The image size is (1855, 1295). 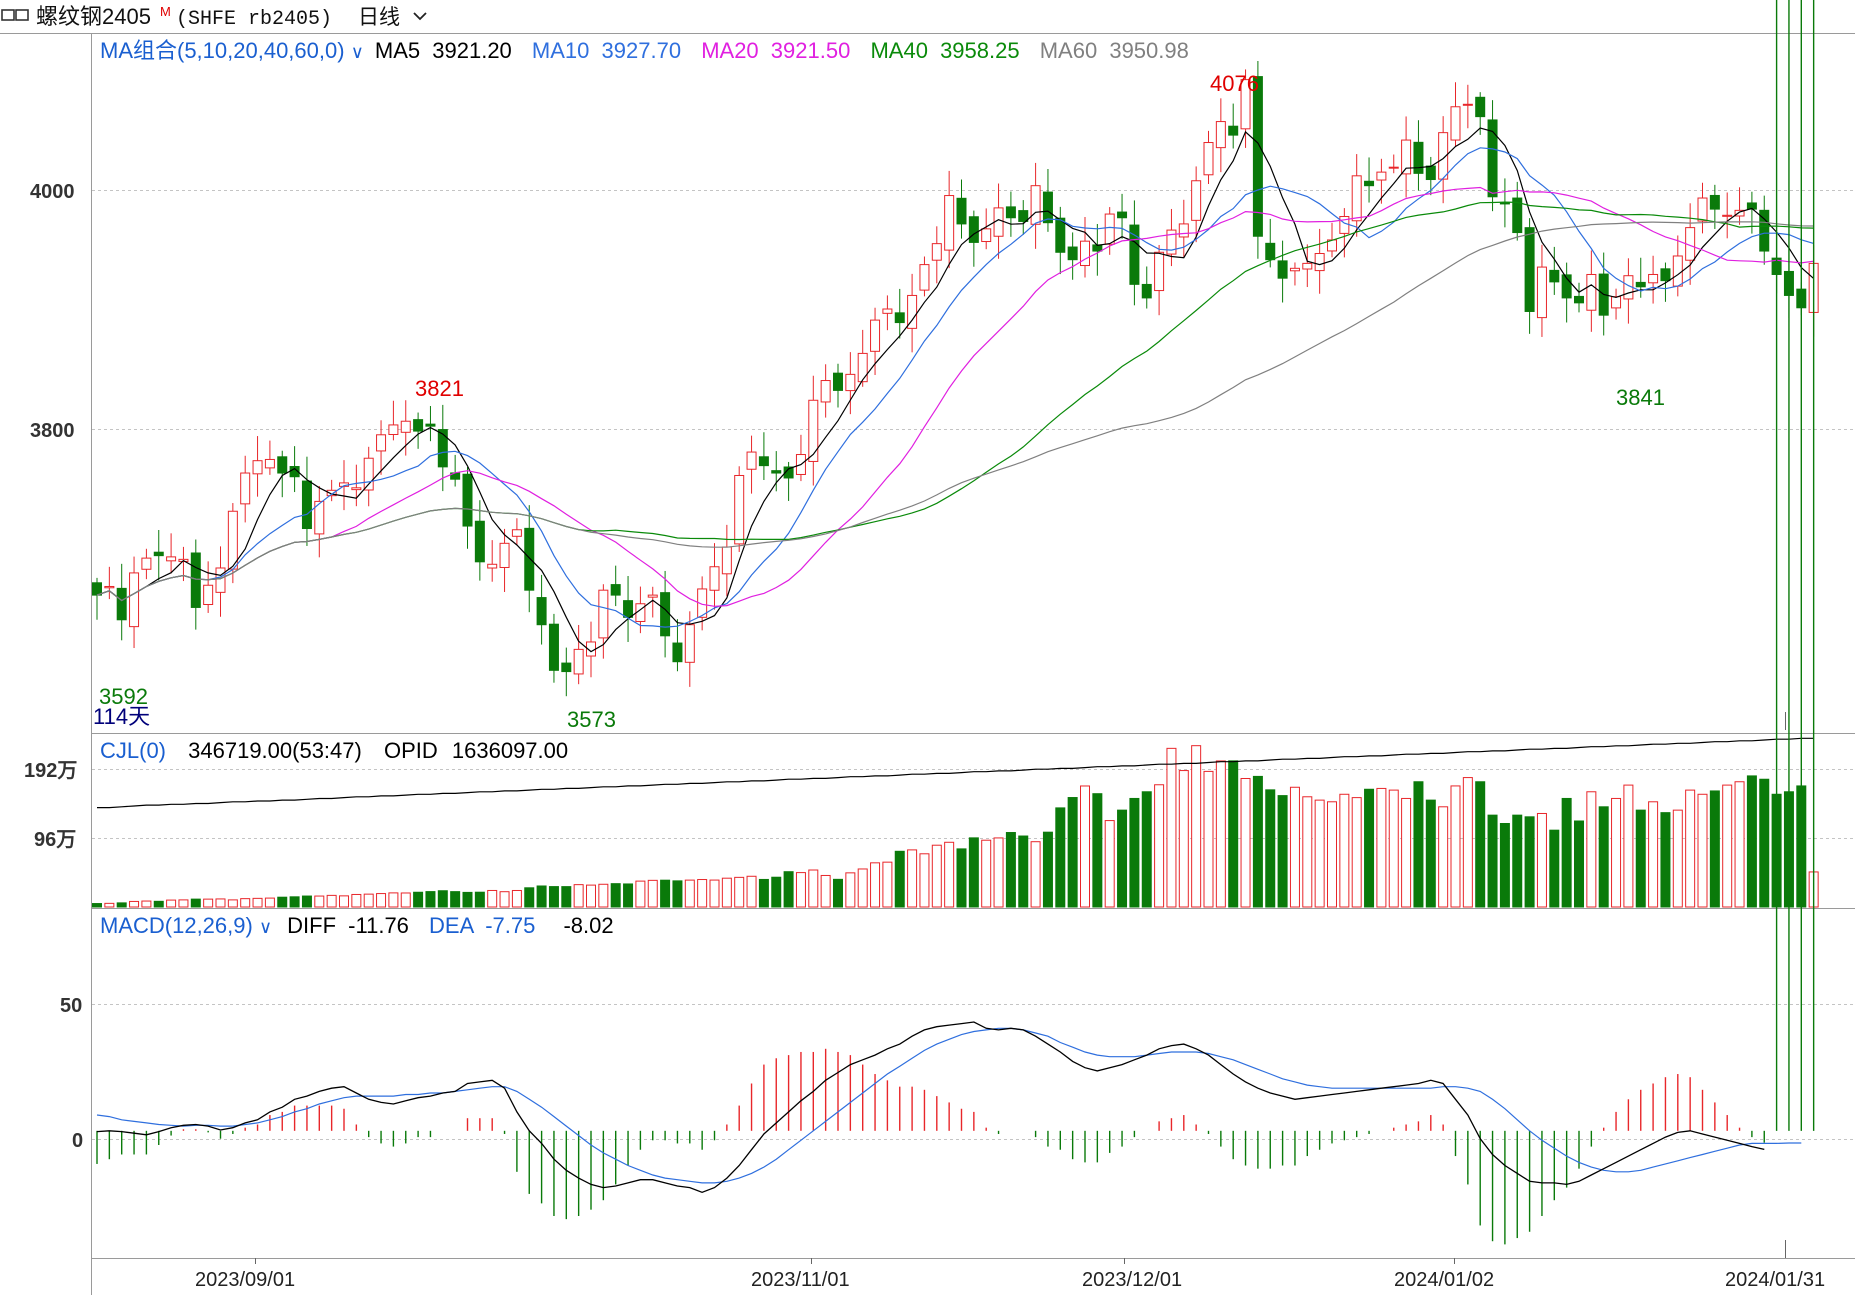 I want to click on macd-indicator-selector: MACD(12,26,9), so click(x=176, y=925).